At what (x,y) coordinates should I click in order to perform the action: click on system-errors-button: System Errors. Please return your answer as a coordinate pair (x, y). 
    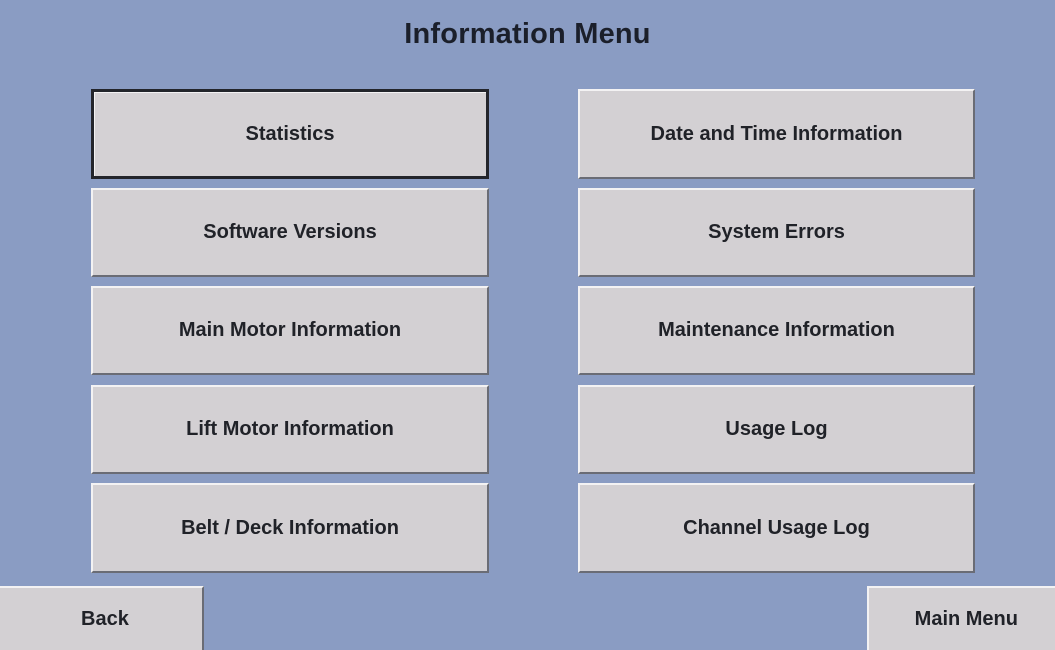
    Looking at the image, I should click on (776, 232).